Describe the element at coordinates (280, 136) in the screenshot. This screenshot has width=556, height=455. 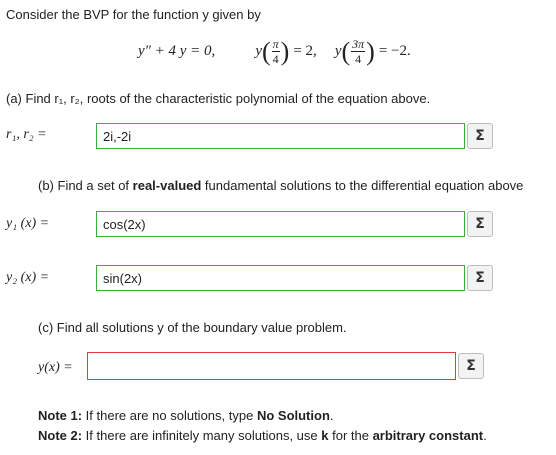
I see `roots-input: 2i,-2i` at that location.